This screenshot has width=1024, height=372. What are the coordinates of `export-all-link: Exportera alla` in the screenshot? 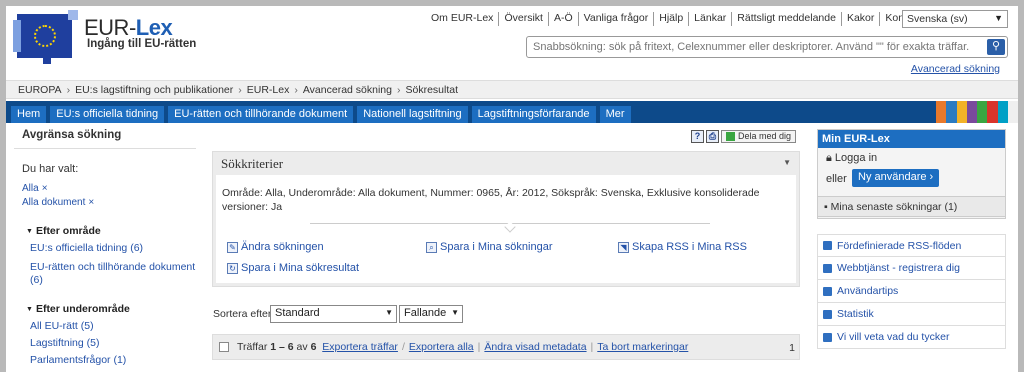 It's located at (441, 347).